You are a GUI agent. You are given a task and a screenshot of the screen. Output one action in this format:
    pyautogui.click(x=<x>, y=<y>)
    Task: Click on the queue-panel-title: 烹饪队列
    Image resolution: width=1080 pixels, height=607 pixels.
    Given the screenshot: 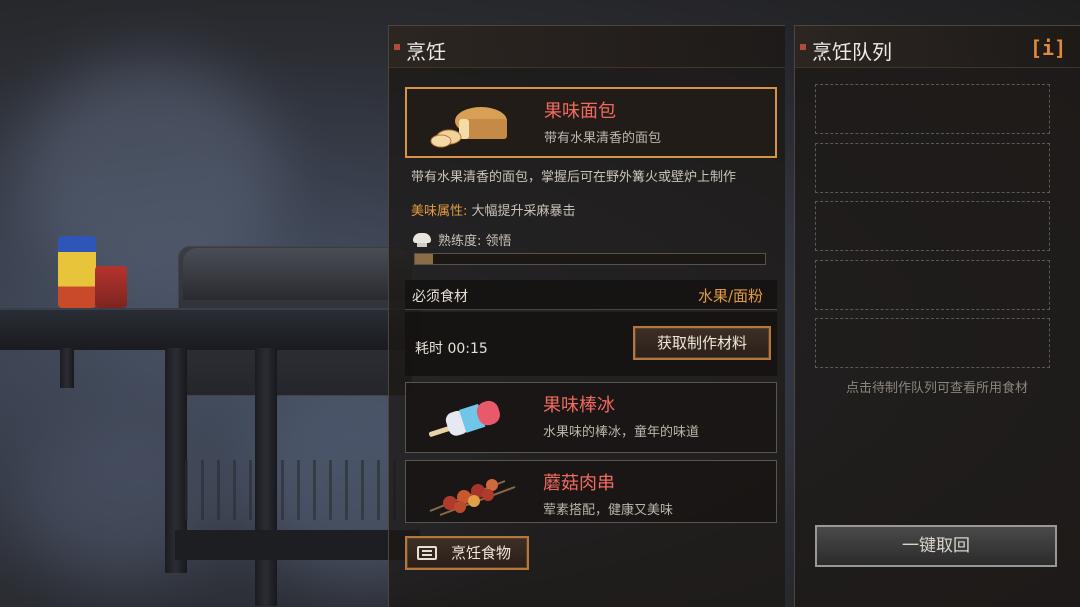 What is the action you would take?
    pyautogui.click(x=852, y=52)
    